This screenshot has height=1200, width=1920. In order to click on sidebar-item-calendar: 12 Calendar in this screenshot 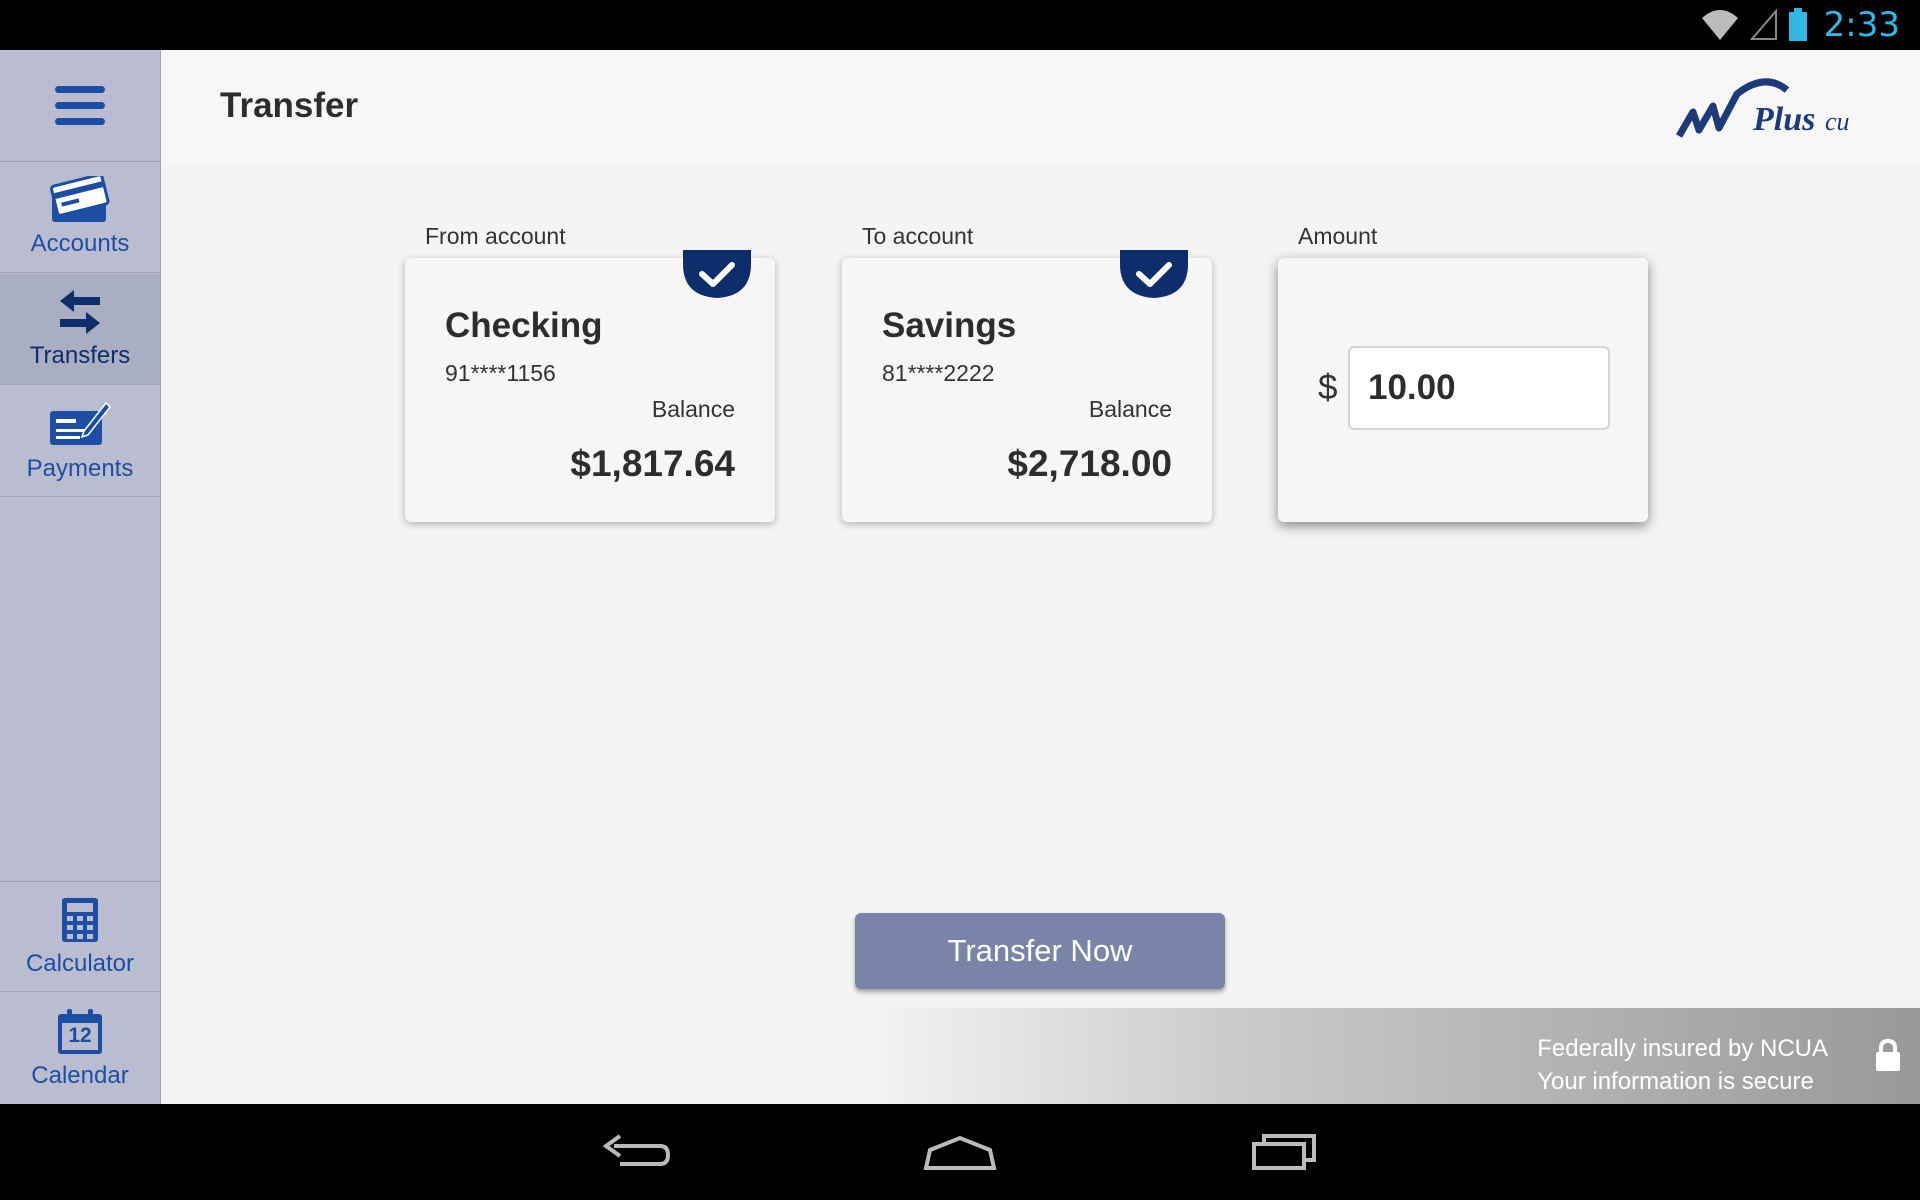, I will do `click(80, 1048)`.